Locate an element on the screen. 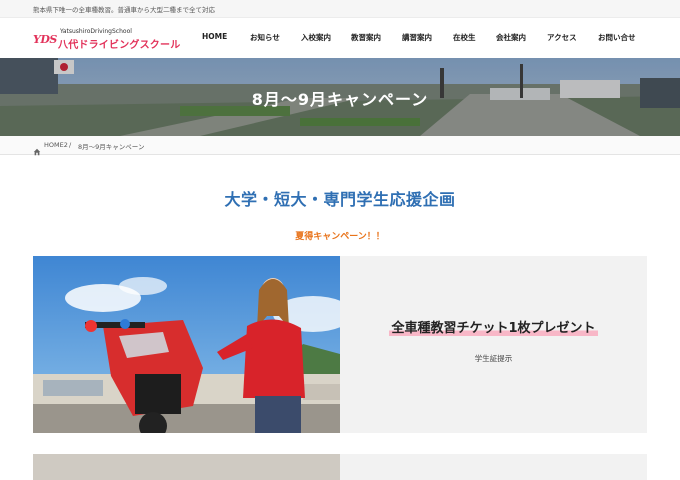 The image size is (680, 480). campaign-title: 全車種教習チケット1枚プレゼント is located at coordinates (493, 326).